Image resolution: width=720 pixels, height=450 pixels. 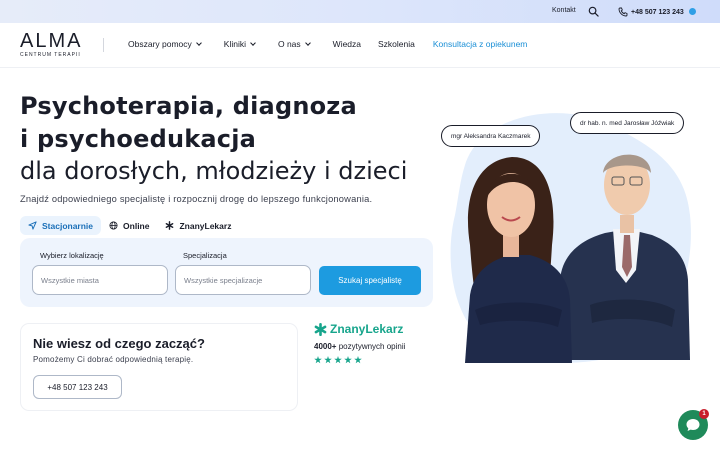 What do you see at coordinates (692, 11) in the screenshot?
I see `info-icon` at bounding box center [692, 11].